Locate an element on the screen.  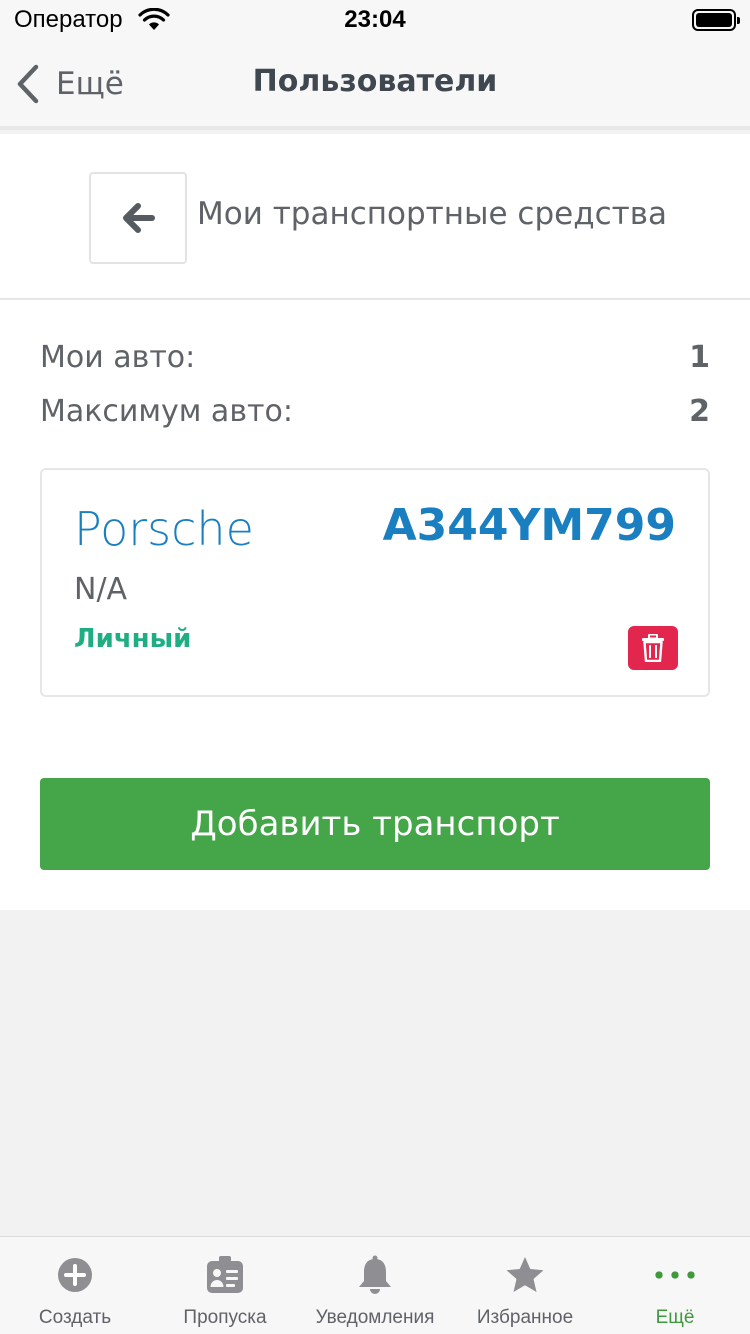
tab-label: Ещё is located at coordinates (675, 1317).